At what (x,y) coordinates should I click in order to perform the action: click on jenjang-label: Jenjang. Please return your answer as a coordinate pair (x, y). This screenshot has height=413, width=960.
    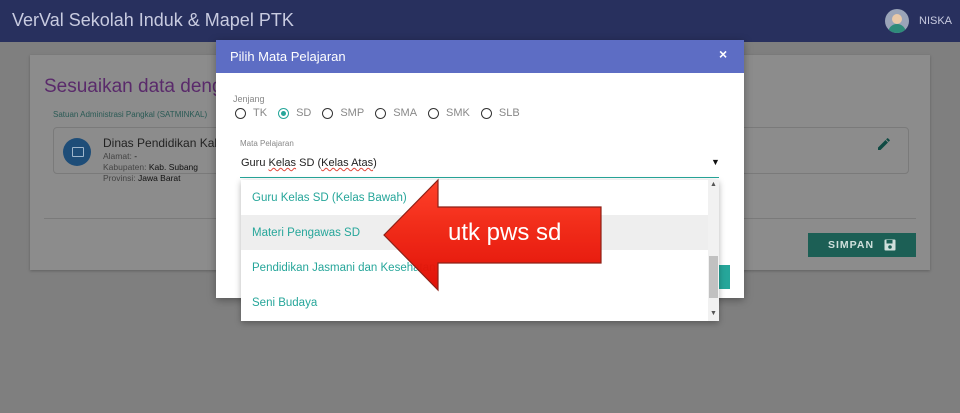
    Looking at the image, I should click on (249, 99).